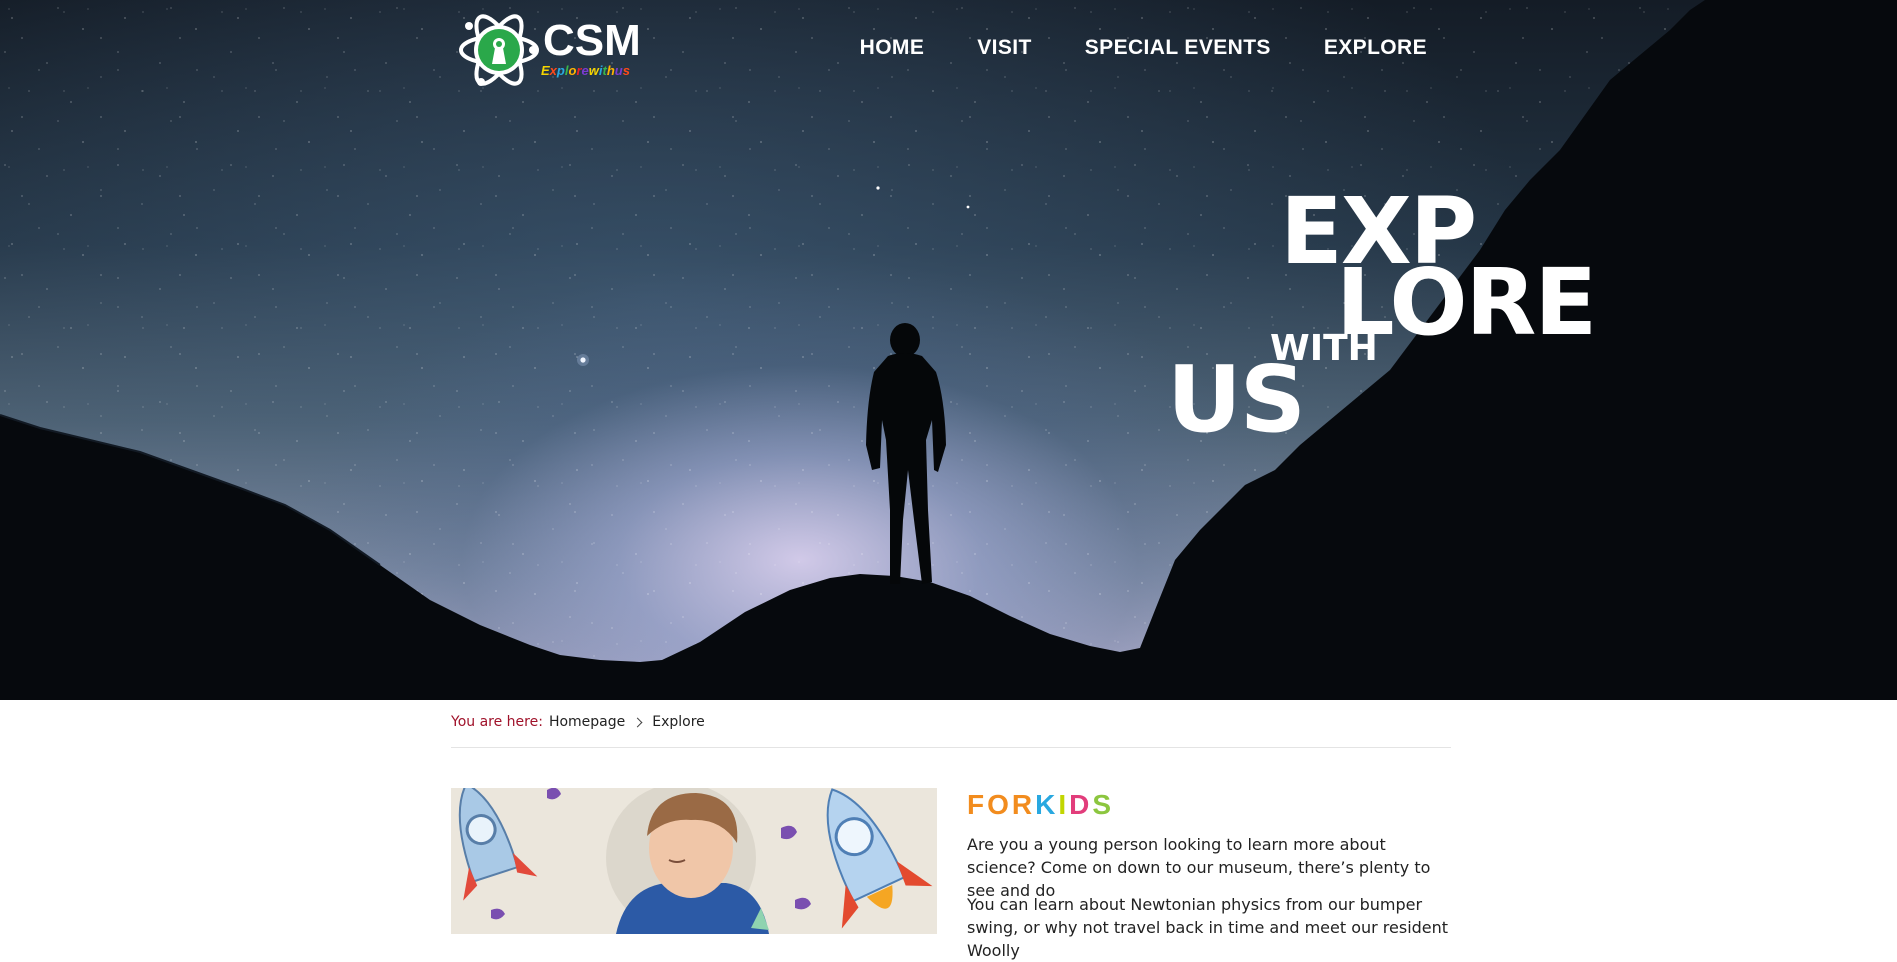  What do you see at coordinates (553, 70) in the screenshot?
I see `logo-tagline-letter: x` at bounding box center [553, 70].